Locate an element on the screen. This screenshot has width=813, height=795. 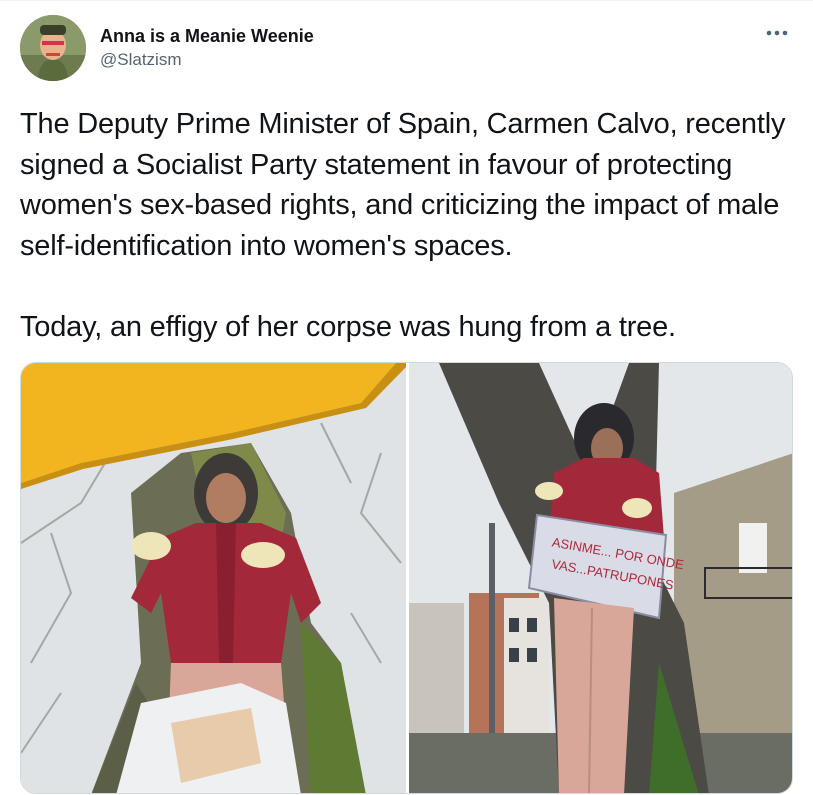
more-horizontal-icon is located at coordinates (777, 33).